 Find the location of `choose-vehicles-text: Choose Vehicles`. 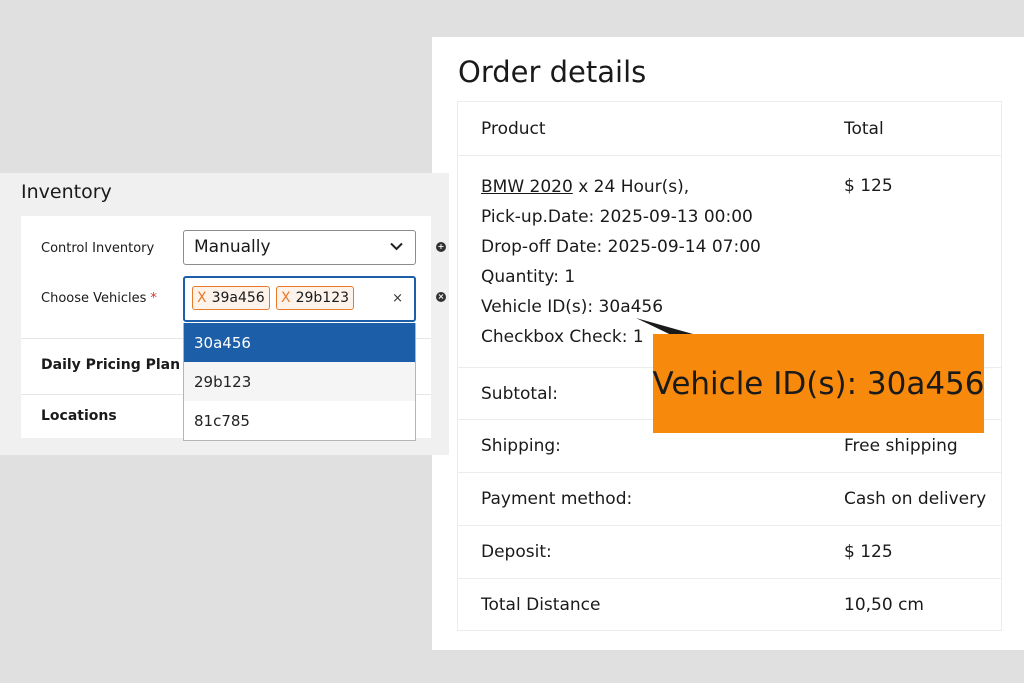

choose-vehicles-text: Choose Vehicles is located at coordinates (94, 298).